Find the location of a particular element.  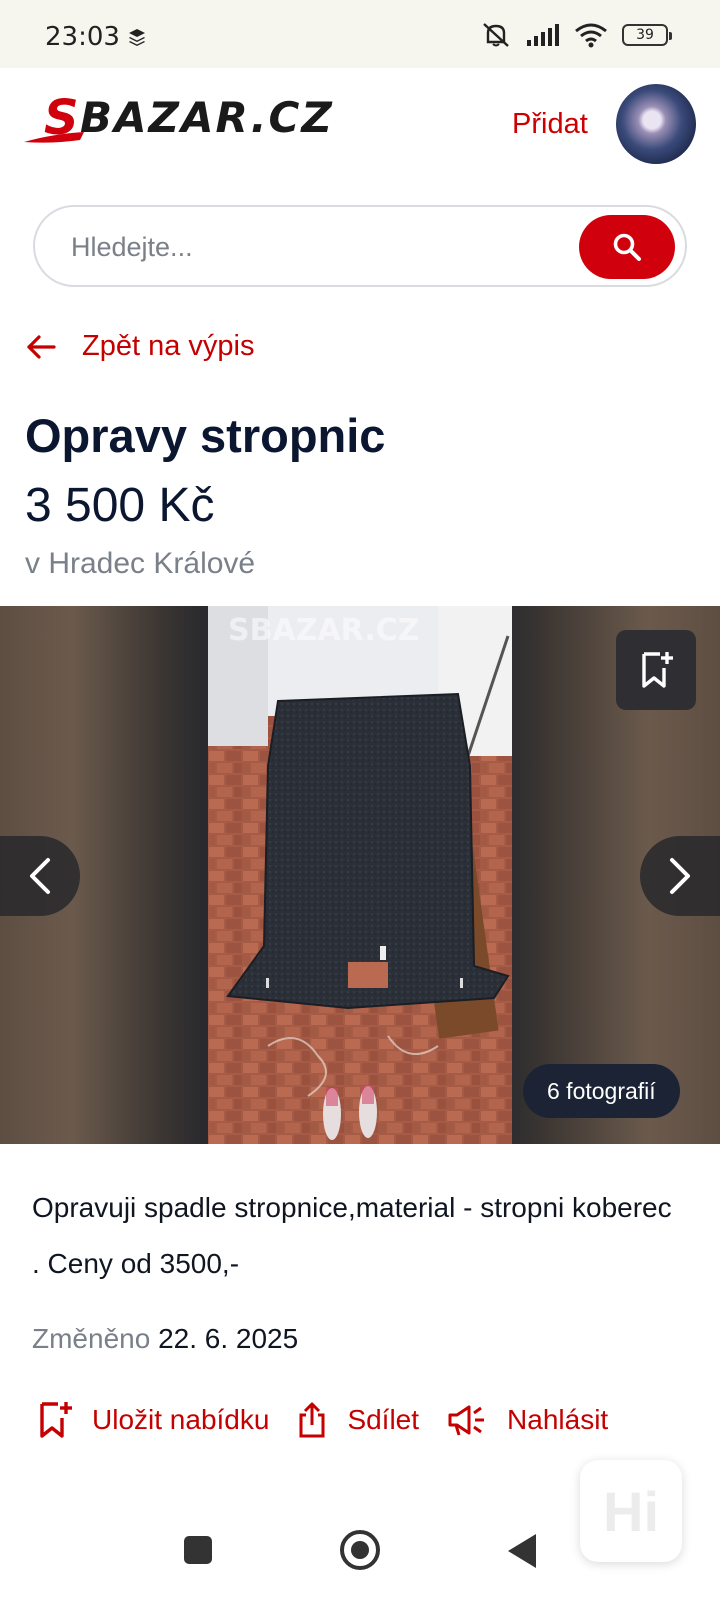

save-offer-button: Uložit nabídku is located at coordinates (153, 1420).